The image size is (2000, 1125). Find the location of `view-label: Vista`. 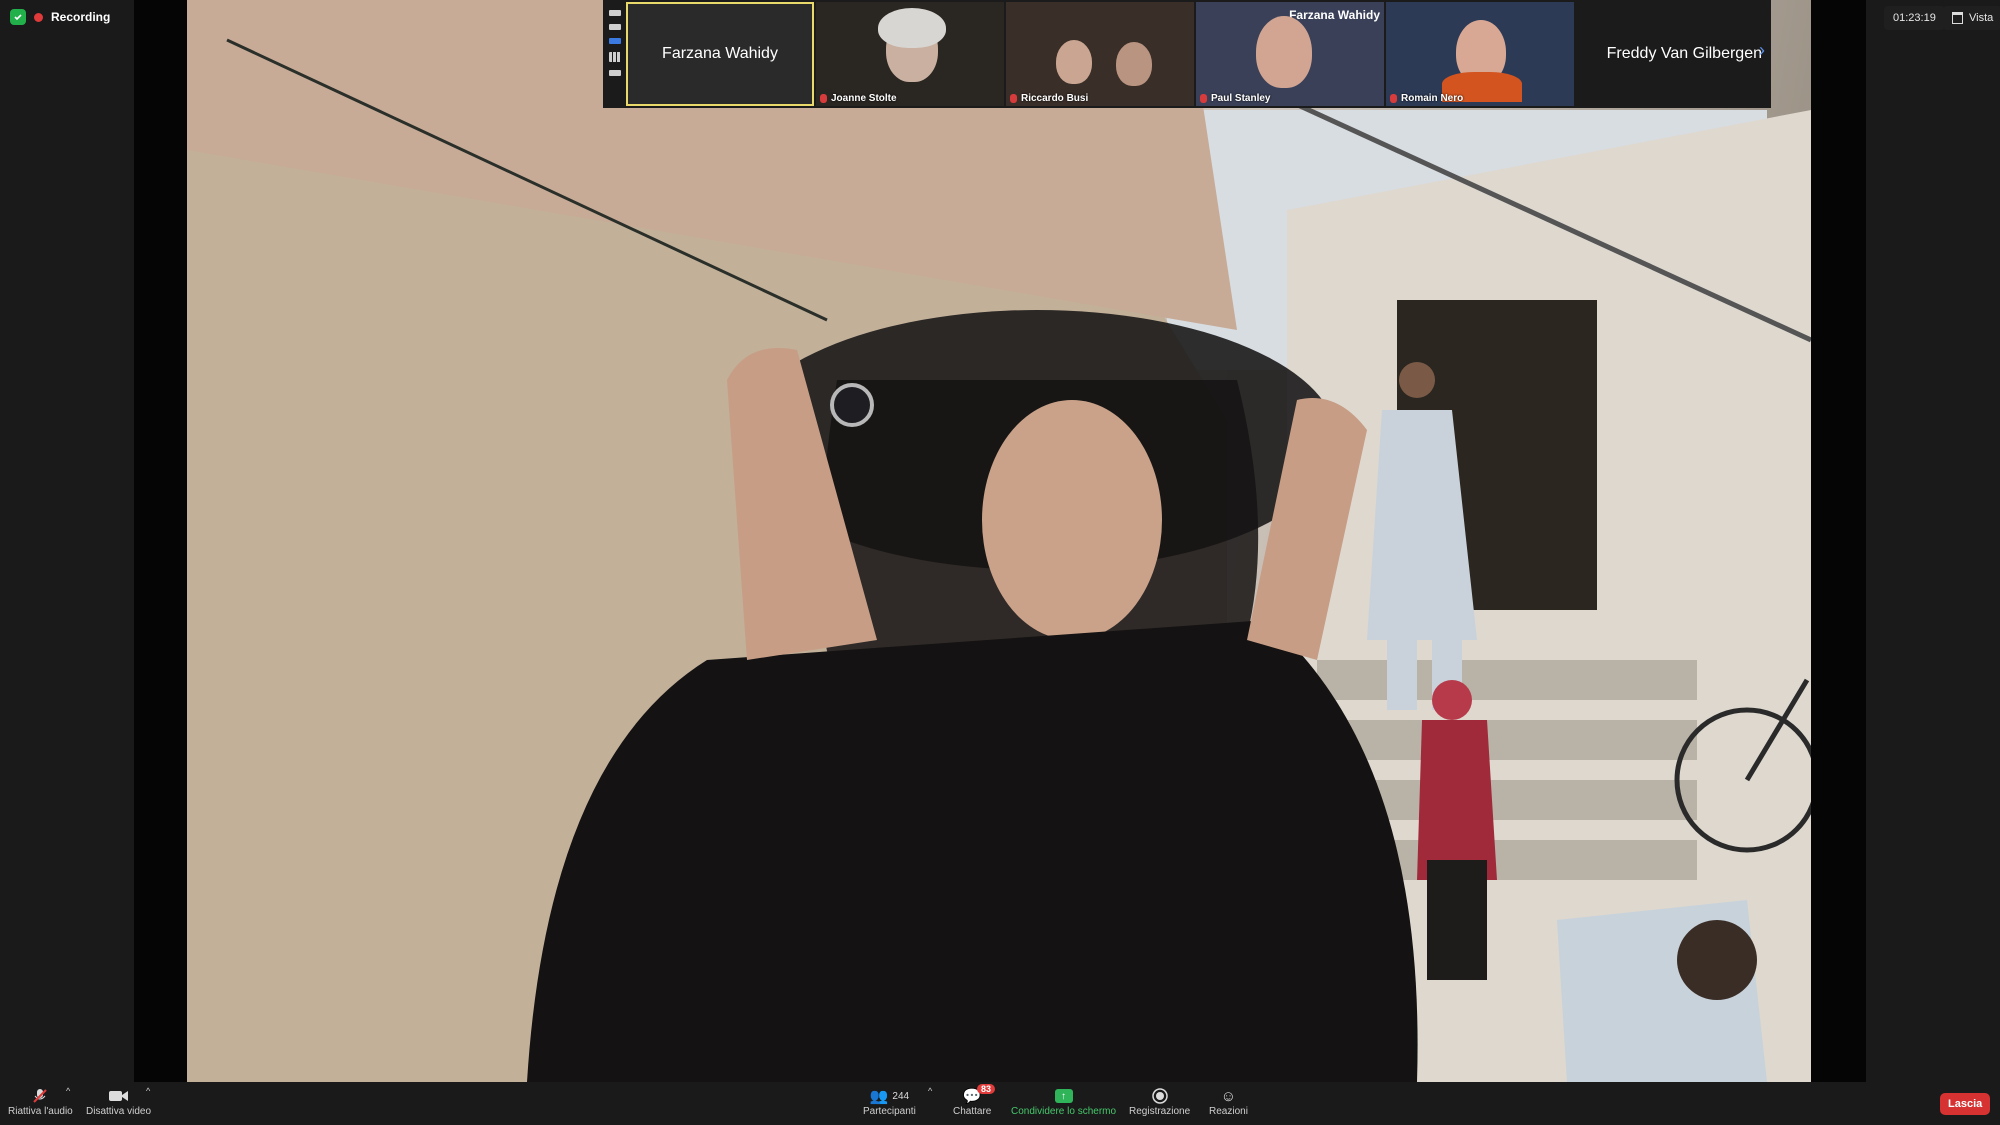

view-label: Vista is located at coordinates (1981, 18).